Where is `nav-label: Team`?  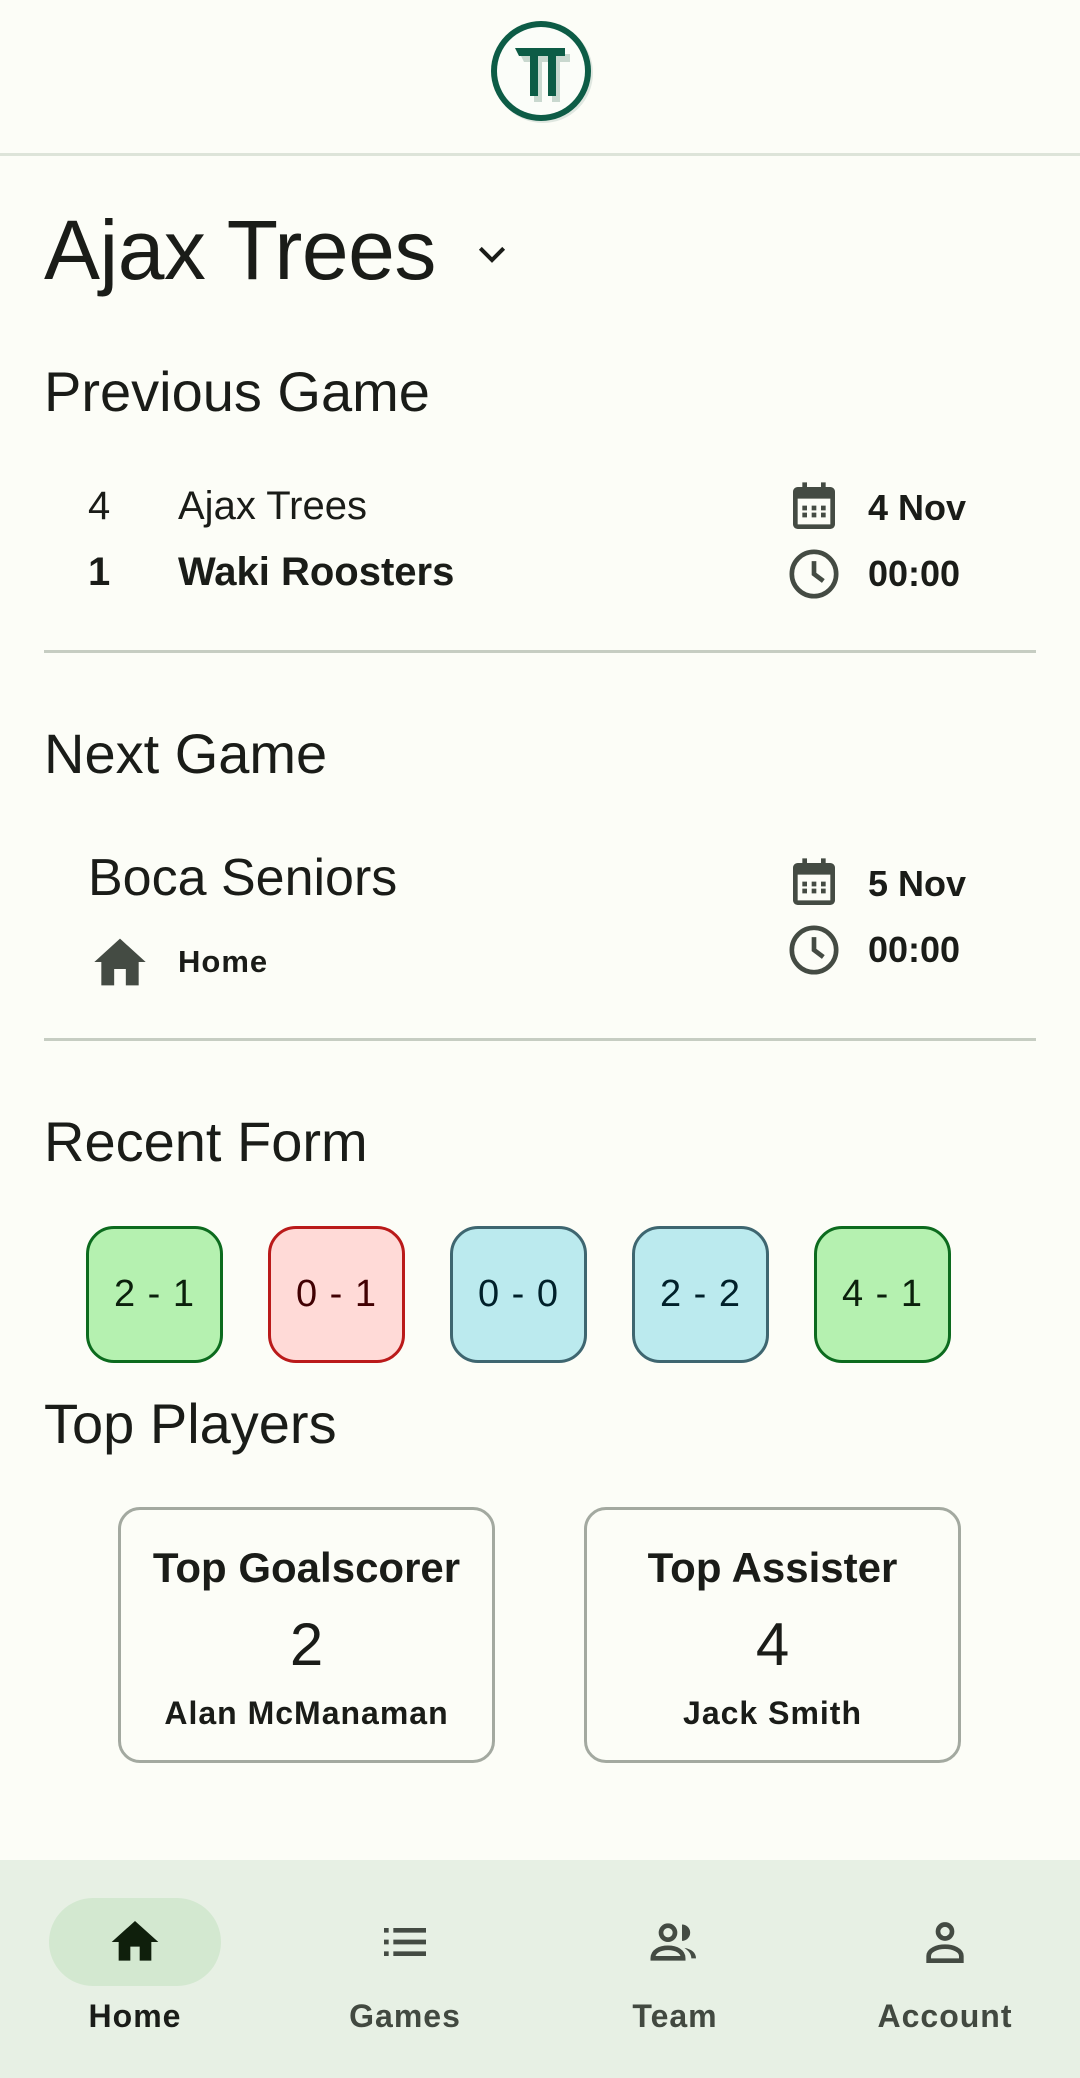 nav-label: Team is located at coordinates (675, 2016).